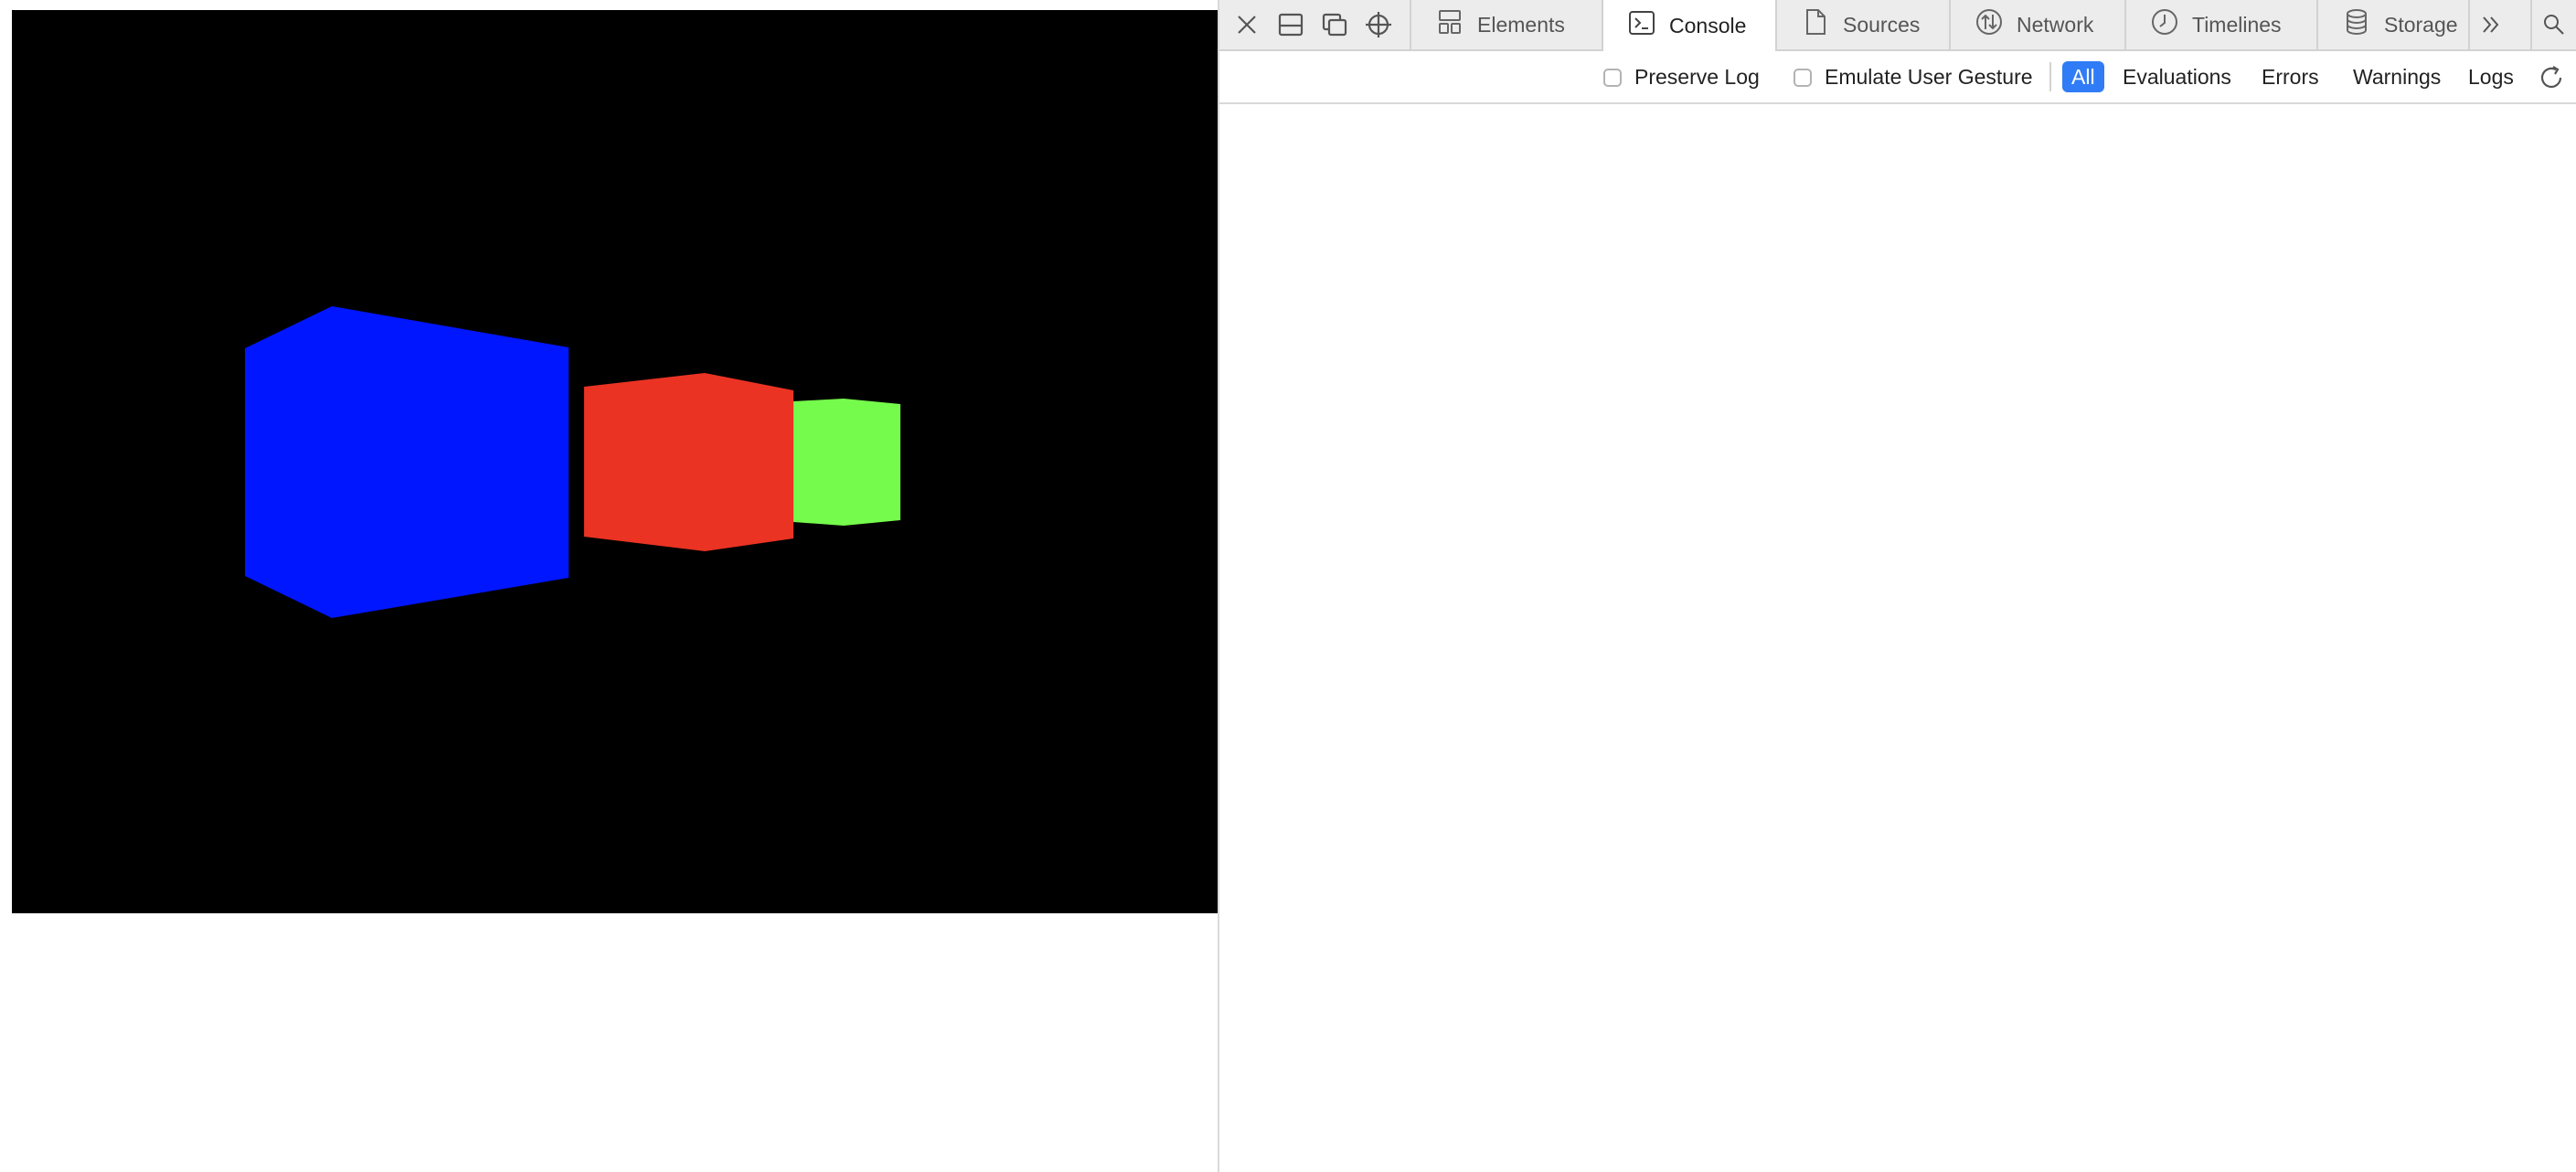  Describe the element at coordinates (2491, 76) in the screenshot. I see `filter-logs: Logs` at that location.